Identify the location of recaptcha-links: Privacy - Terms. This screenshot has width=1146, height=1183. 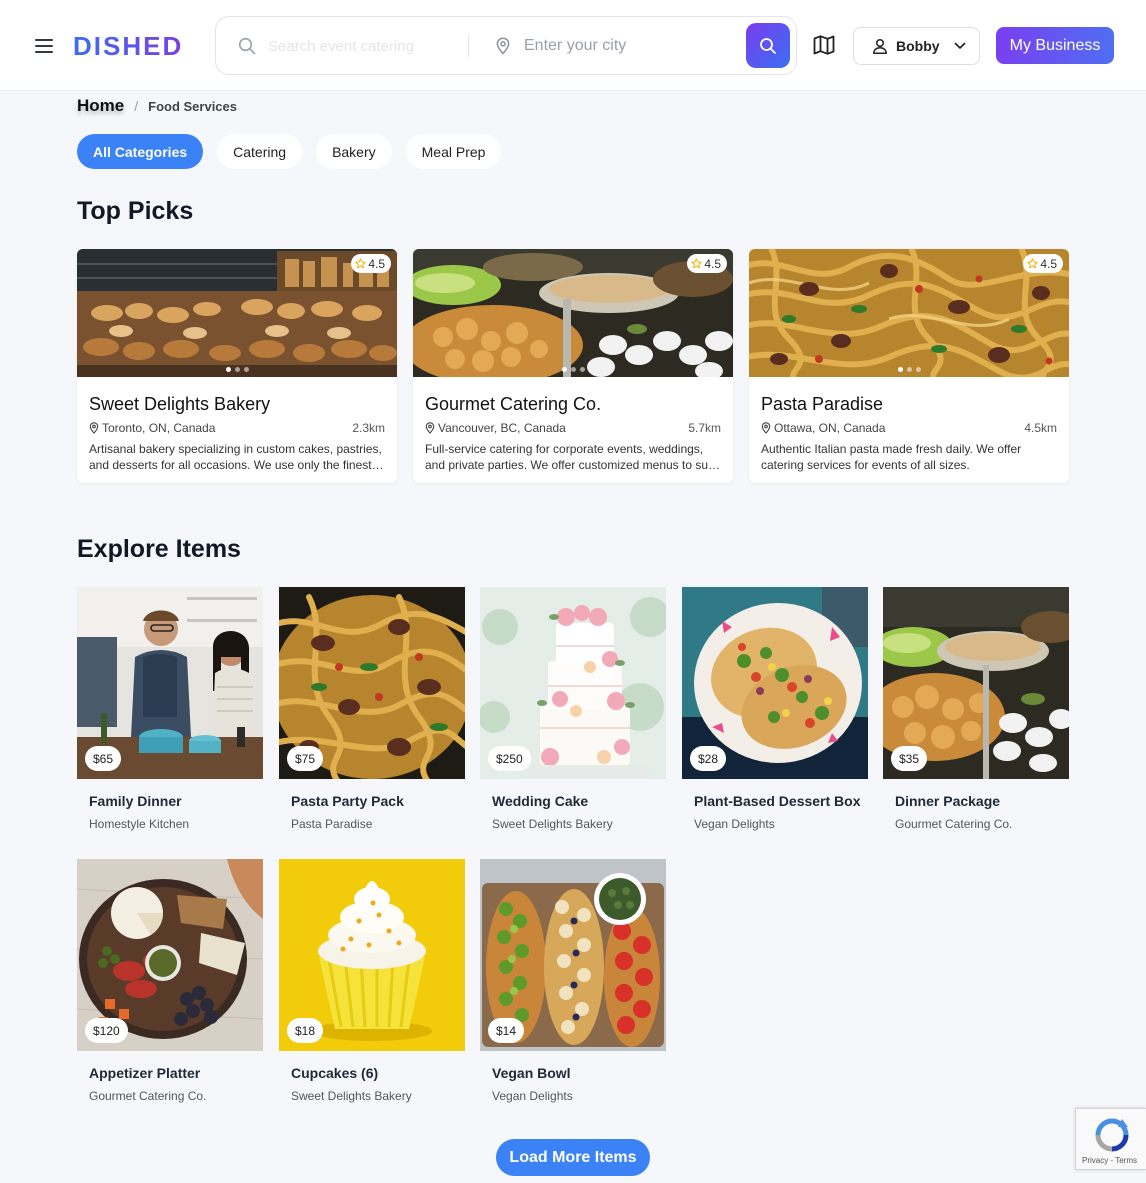
(1109, 1160).